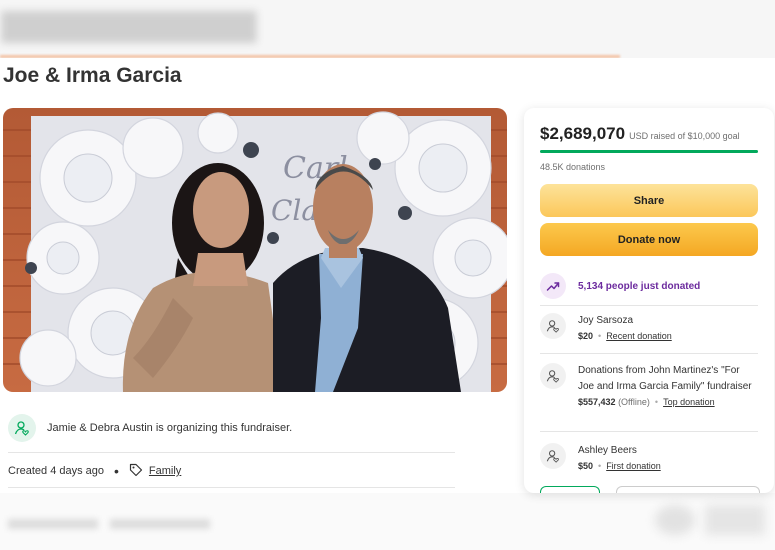  I want to click on donor-item: Joy Sarsoza $20 • Recent donation, so click(649, 333).